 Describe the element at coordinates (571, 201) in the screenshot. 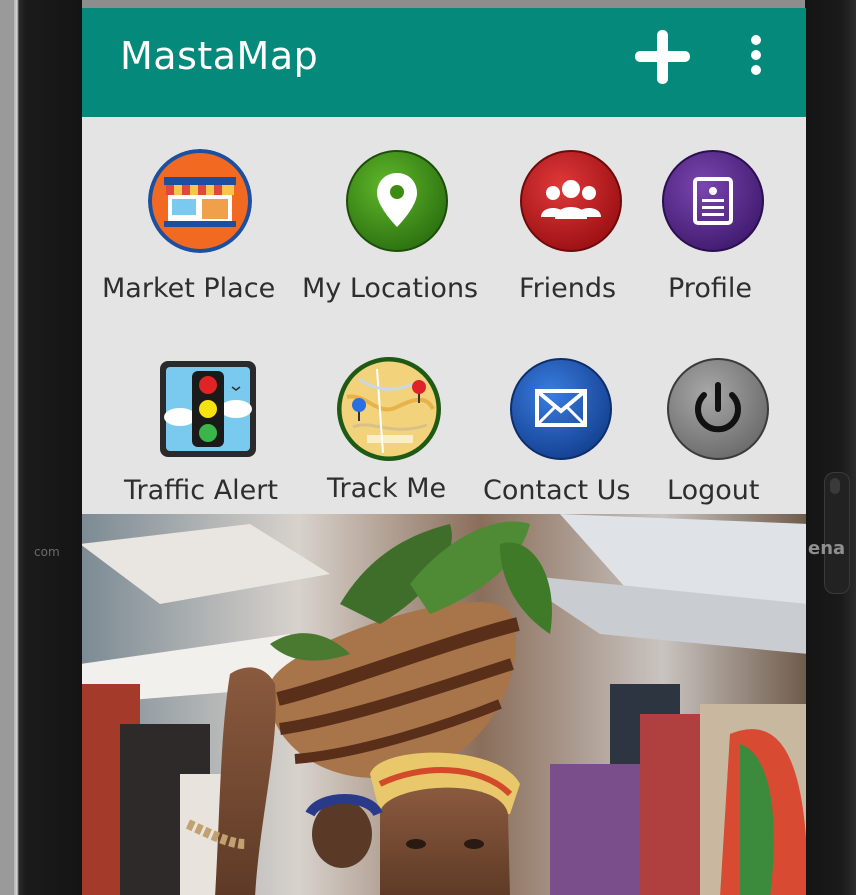

I see `friends-icon` at that location.